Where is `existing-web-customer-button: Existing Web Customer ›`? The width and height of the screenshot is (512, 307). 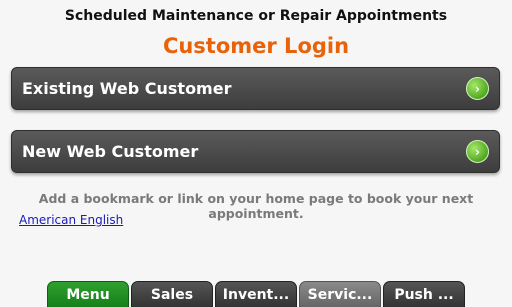
existing-web-customer-button: Existing Web Customer › is located at coordinates (255, 88).